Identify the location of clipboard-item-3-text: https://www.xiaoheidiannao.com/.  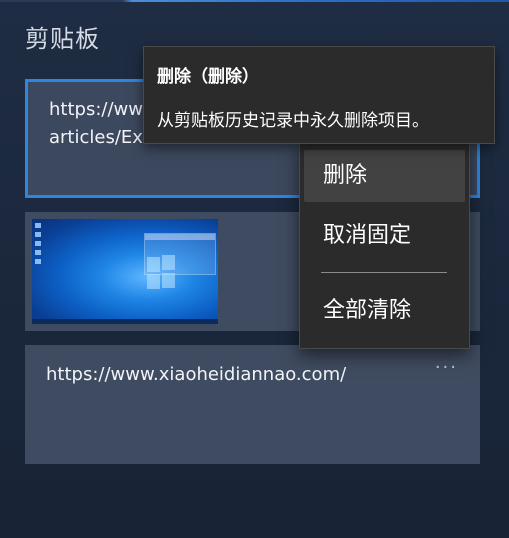
(196, 374).